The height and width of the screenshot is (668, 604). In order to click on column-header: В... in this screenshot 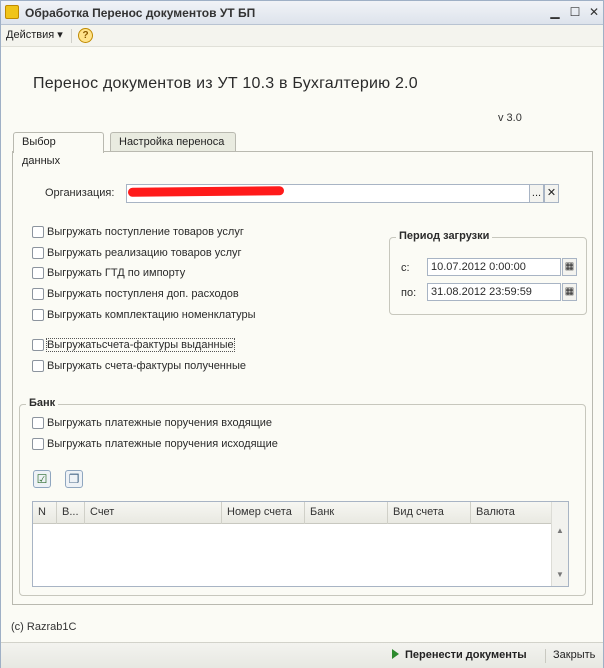, I will do `click(71, 513)`.